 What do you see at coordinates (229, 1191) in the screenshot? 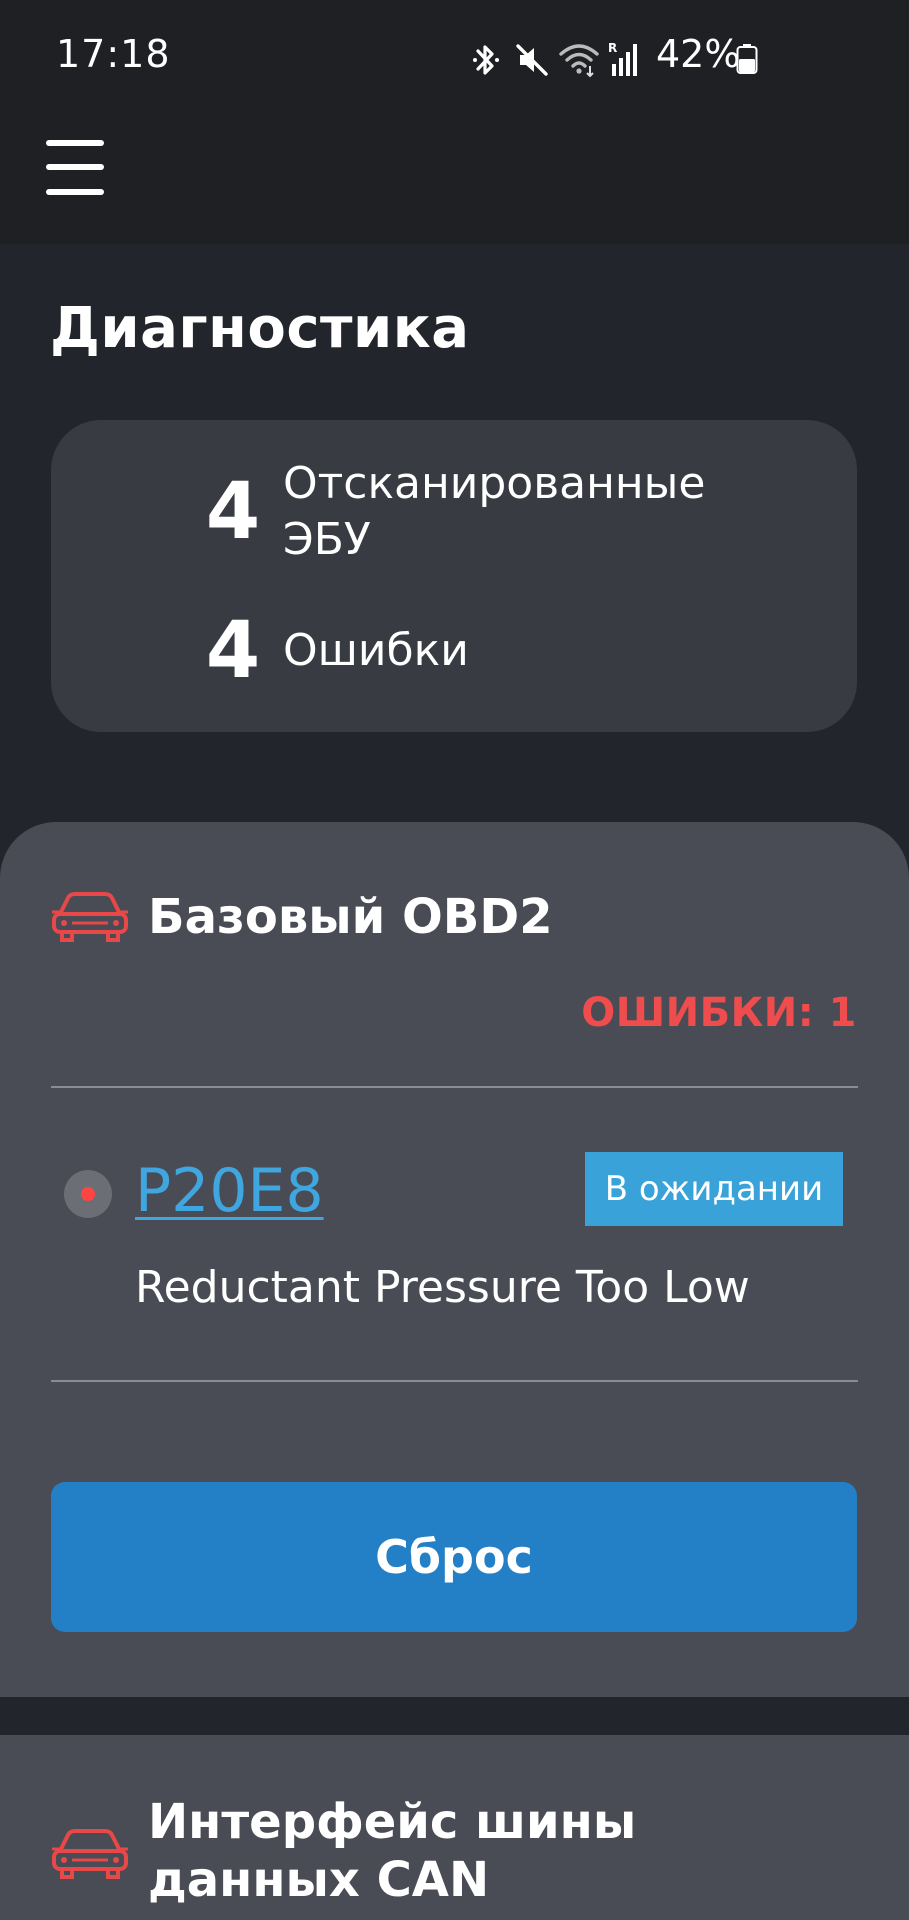
I see `dtc-code-link: P20E8` at bounding box center [229, 1191].